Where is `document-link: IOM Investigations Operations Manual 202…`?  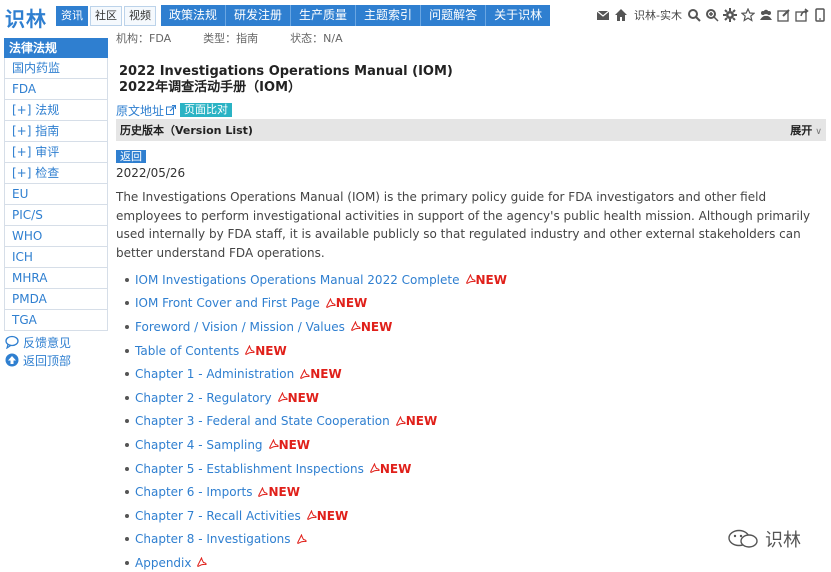
document-link: IOM Investigations Operations Manual 202… is located at coordinates (297, 280).